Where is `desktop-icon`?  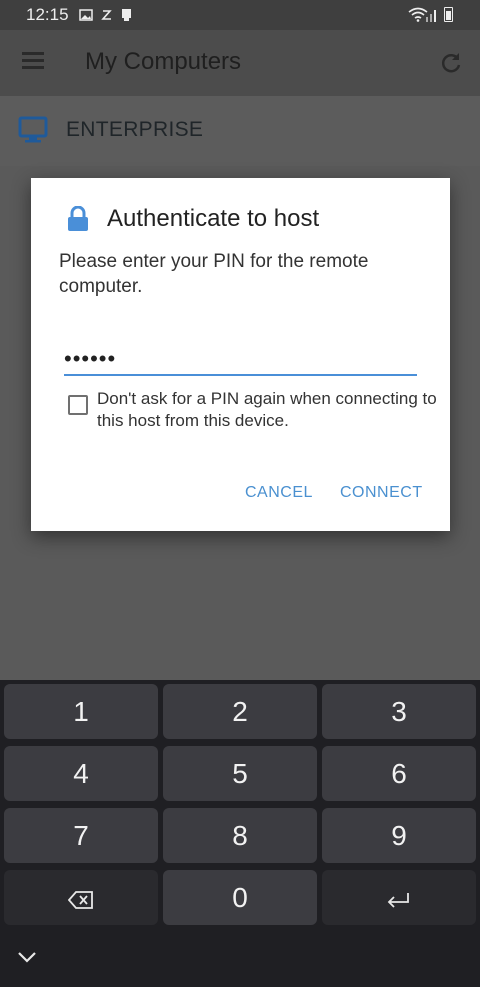
desktop-icon is located at coordinates (33, 129).